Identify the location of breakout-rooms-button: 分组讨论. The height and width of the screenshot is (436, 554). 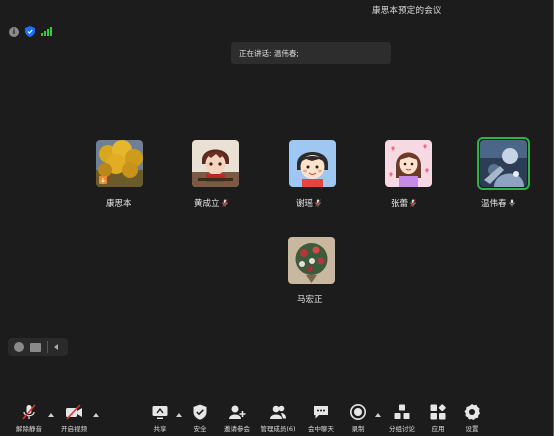
(402, 416).